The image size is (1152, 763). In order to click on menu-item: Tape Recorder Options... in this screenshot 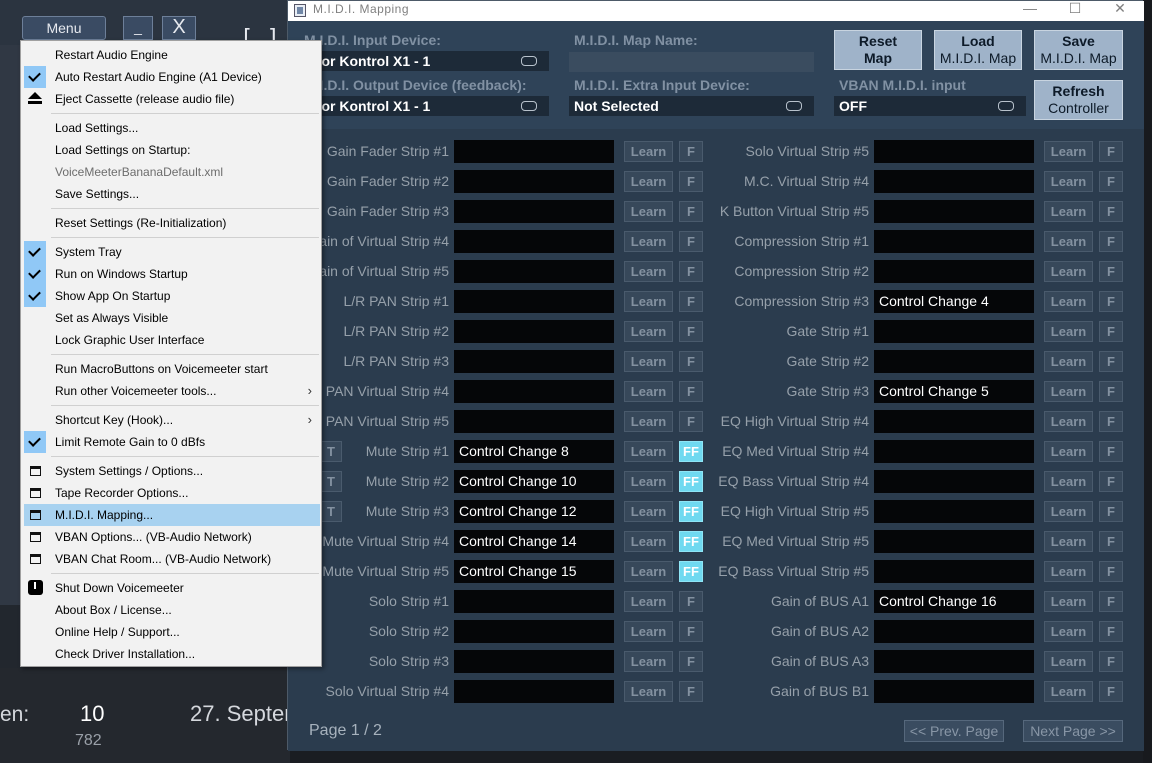, I will do `click(172, 493)`.